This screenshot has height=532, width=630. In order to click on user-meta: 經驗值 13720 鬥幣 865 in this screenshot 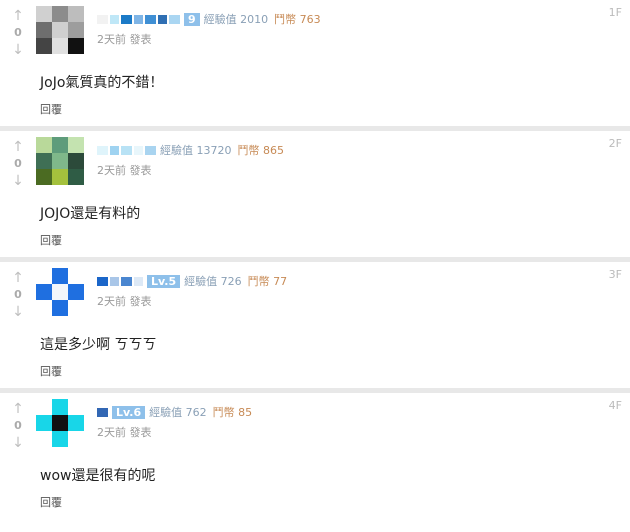, I will do `click(190, 150)`.